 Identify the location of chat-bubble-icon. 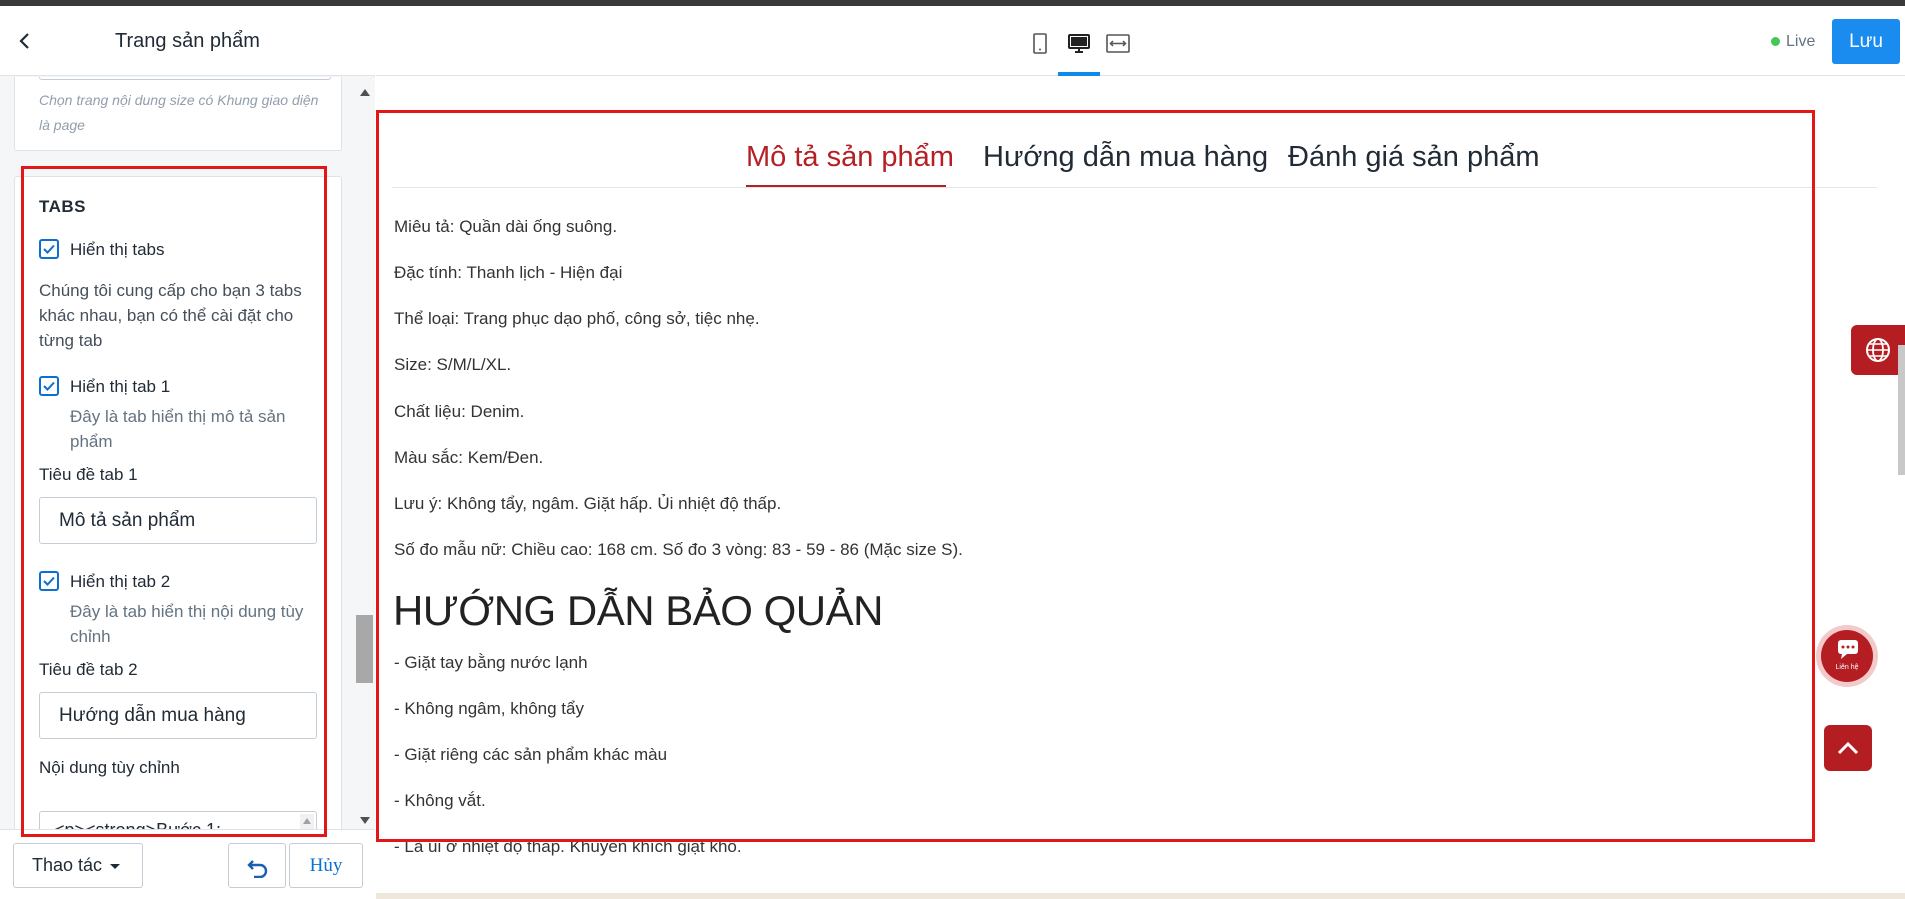
(1848, 649).